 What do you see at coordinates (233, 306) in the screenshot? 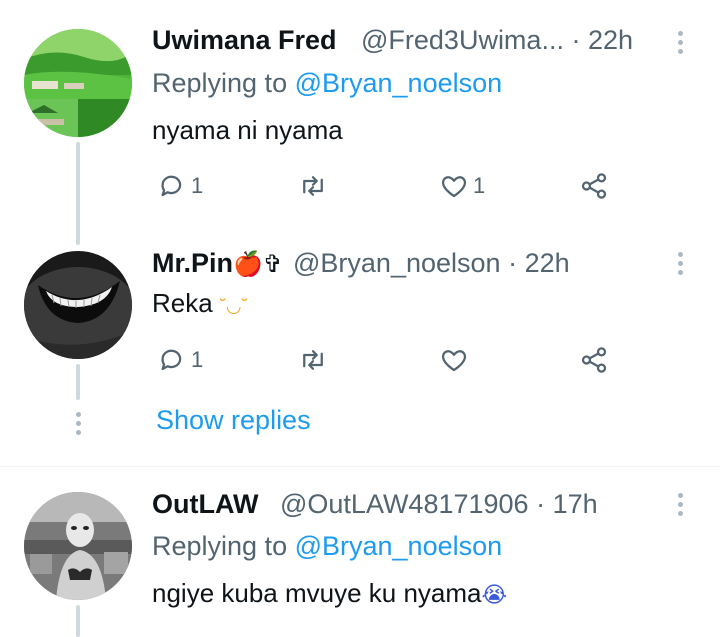
I see `tweet-2-emoji: ˘◡˘` at bounding box center [233, 306].